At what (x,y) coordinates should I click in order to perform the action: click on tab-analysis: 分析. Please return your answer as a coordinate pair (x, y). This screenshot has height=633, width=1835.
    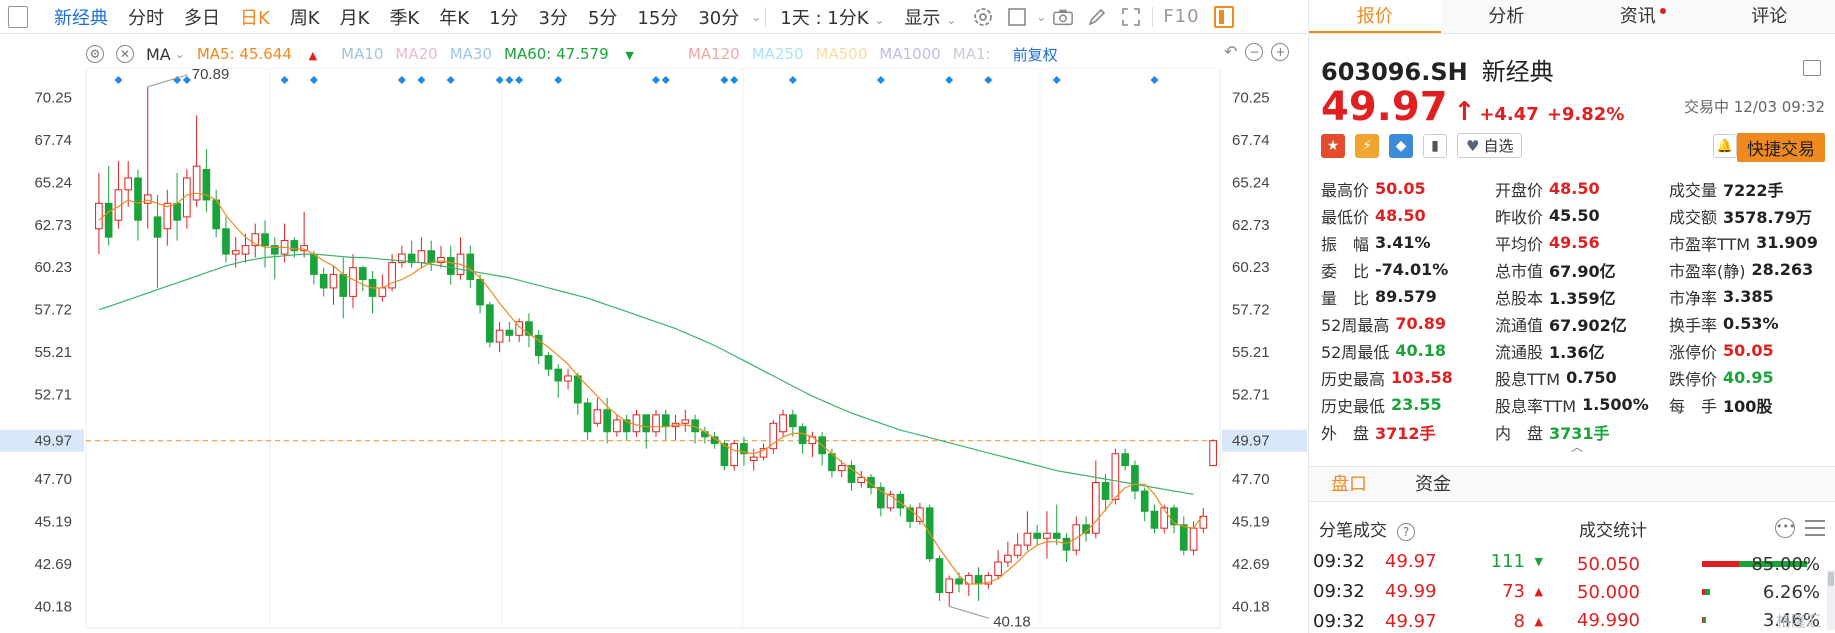
    Looking at the image, I should click on (1507, 16).